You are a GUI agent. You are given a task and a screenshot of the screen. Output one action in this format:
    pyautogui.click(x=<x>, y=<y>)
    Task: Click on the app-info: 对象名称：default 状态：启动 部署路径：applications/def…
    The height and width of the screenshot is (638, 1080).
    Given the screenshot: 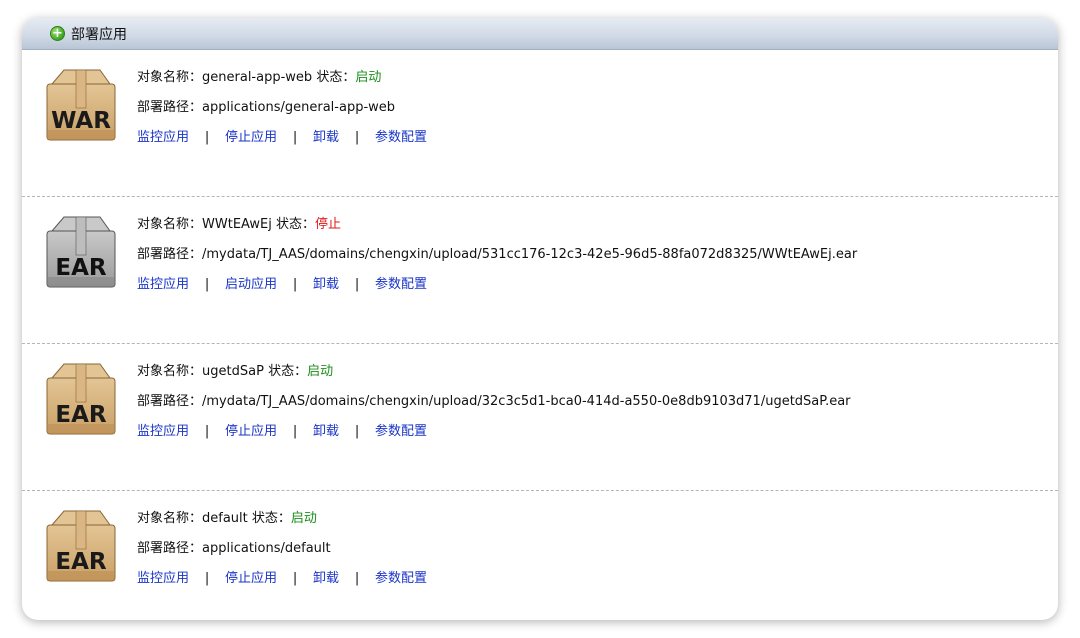 What is the action you would take?
    pyautogui.click(x=282, y=555)
    